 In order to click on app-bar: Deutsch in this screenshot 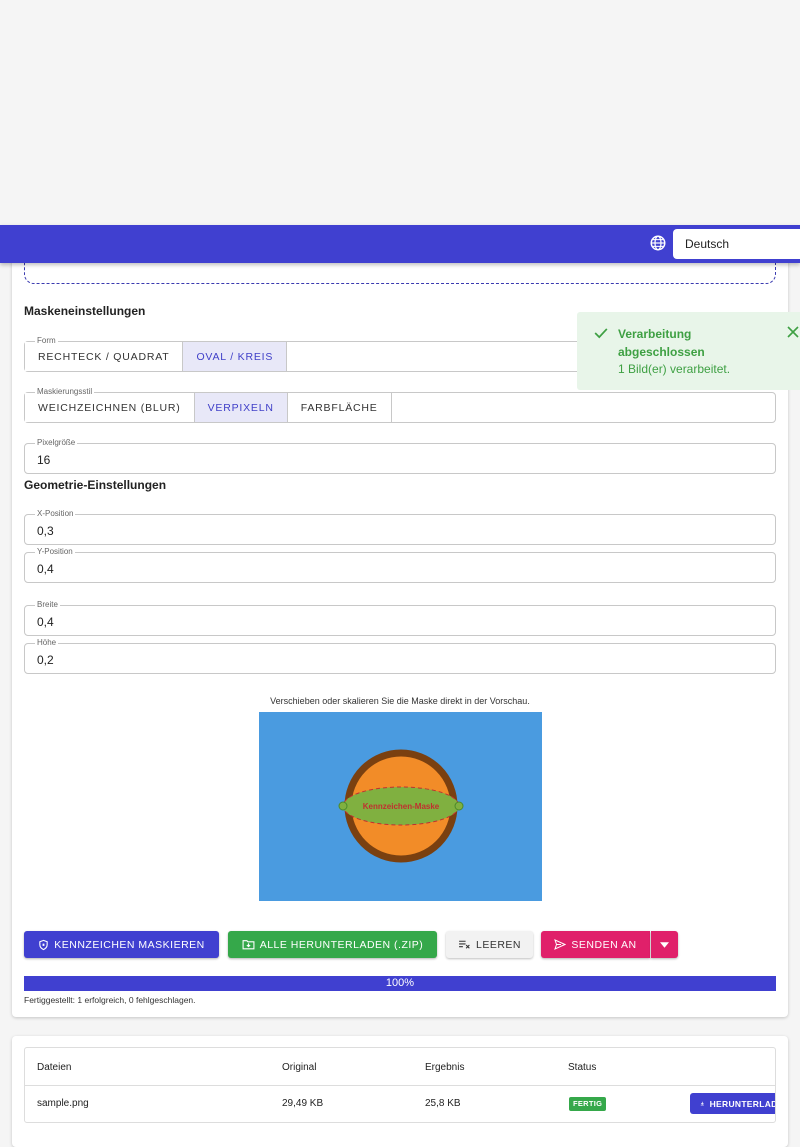, I will do `click(400, 244)`.